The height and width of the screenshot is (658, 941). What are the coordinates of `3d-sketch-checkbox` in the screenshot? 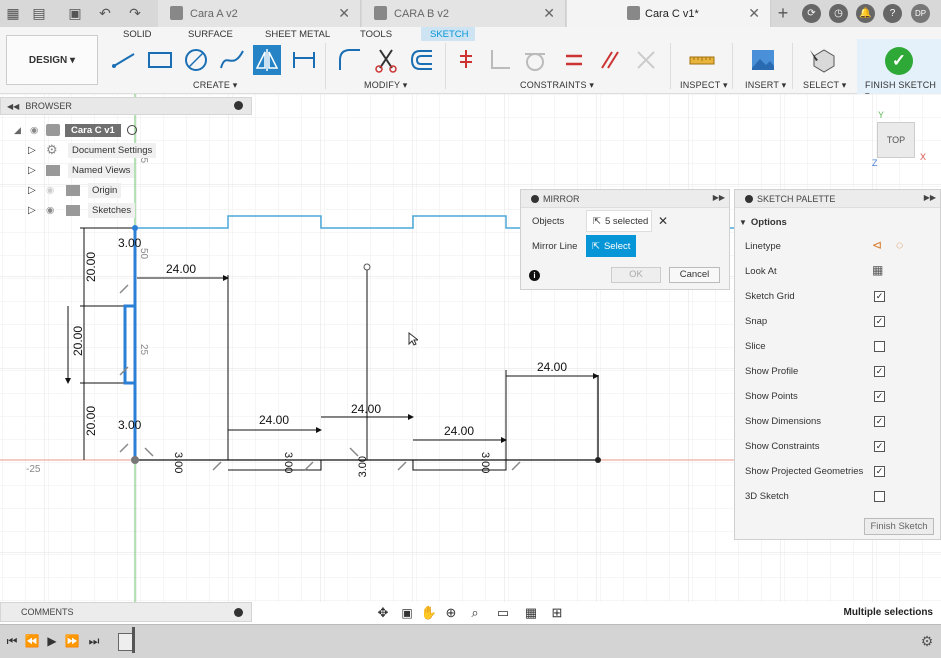 It's located at (879, 496).